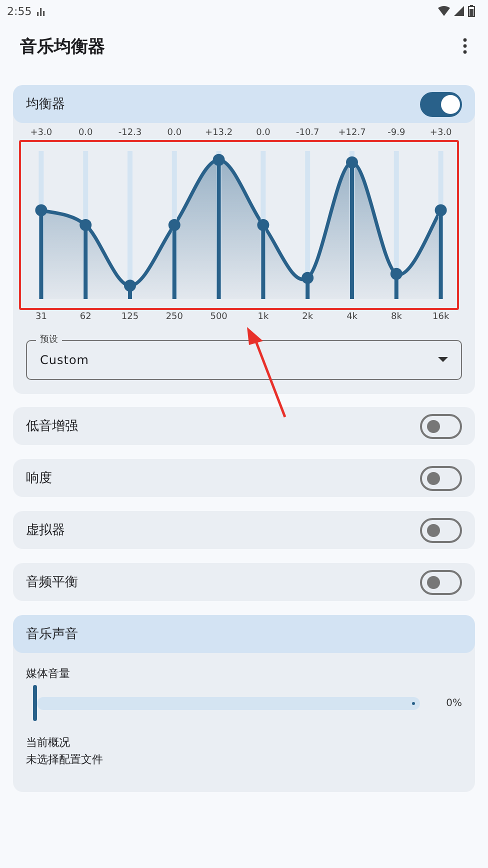  What do you see at coordinates (443, 359) in the screenshot?
I see `dropdown-caret-icon` at bounding box center [443, 359].